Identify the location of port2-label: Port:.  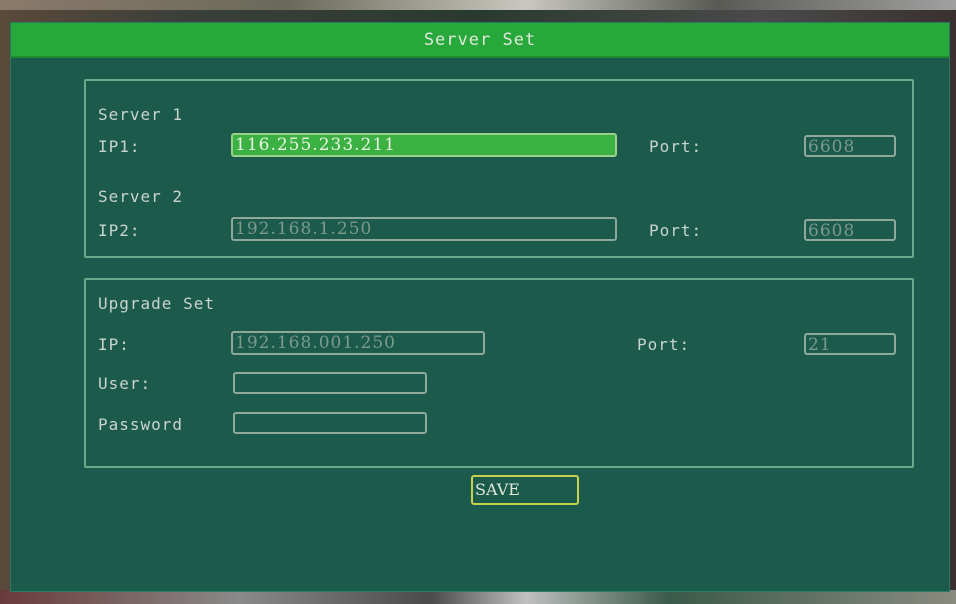
(676, 230).